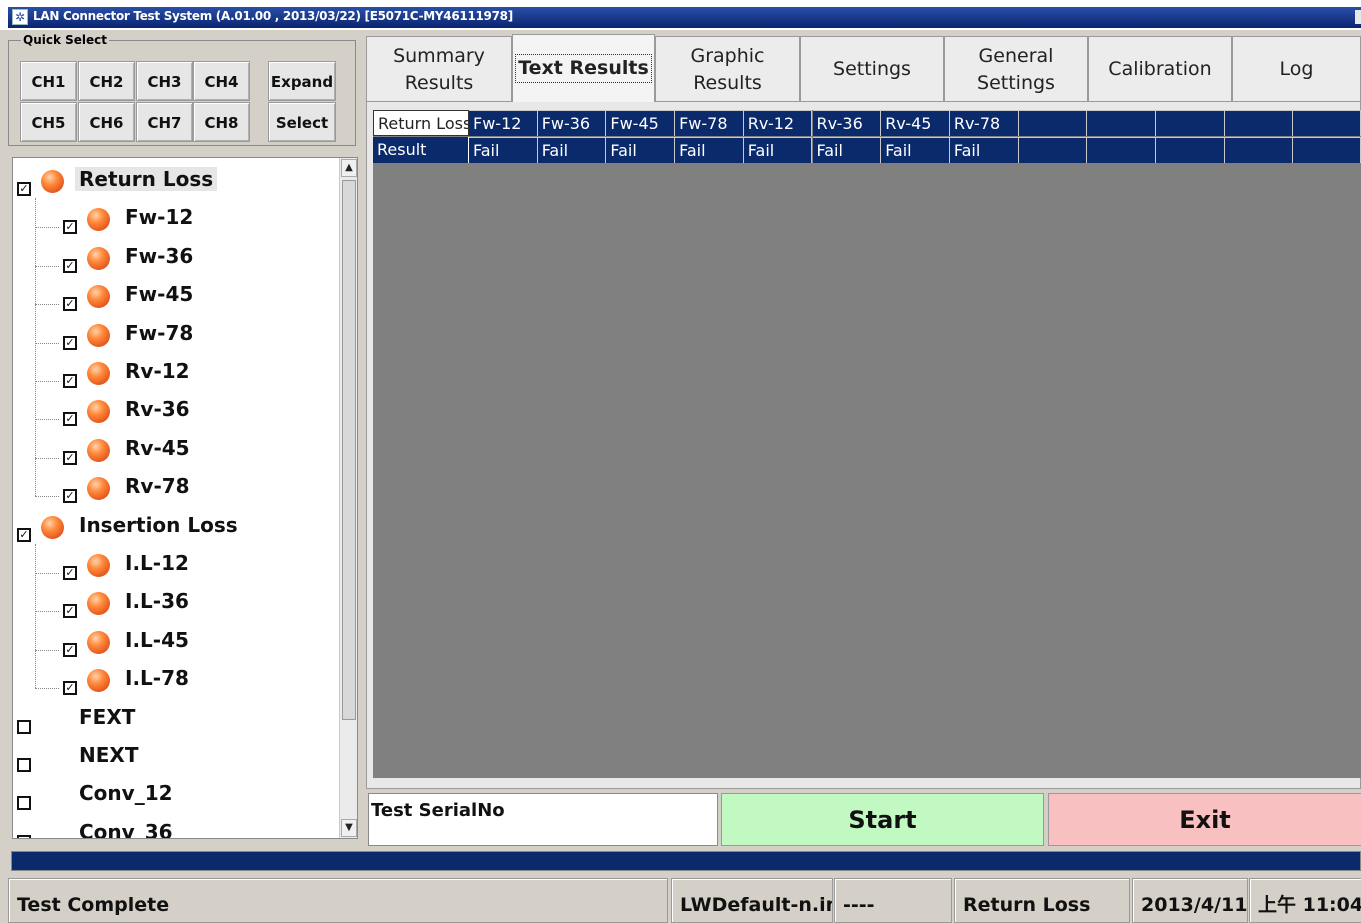  I want to click on tab-general-settings: General Settings, so click(1016, 69).